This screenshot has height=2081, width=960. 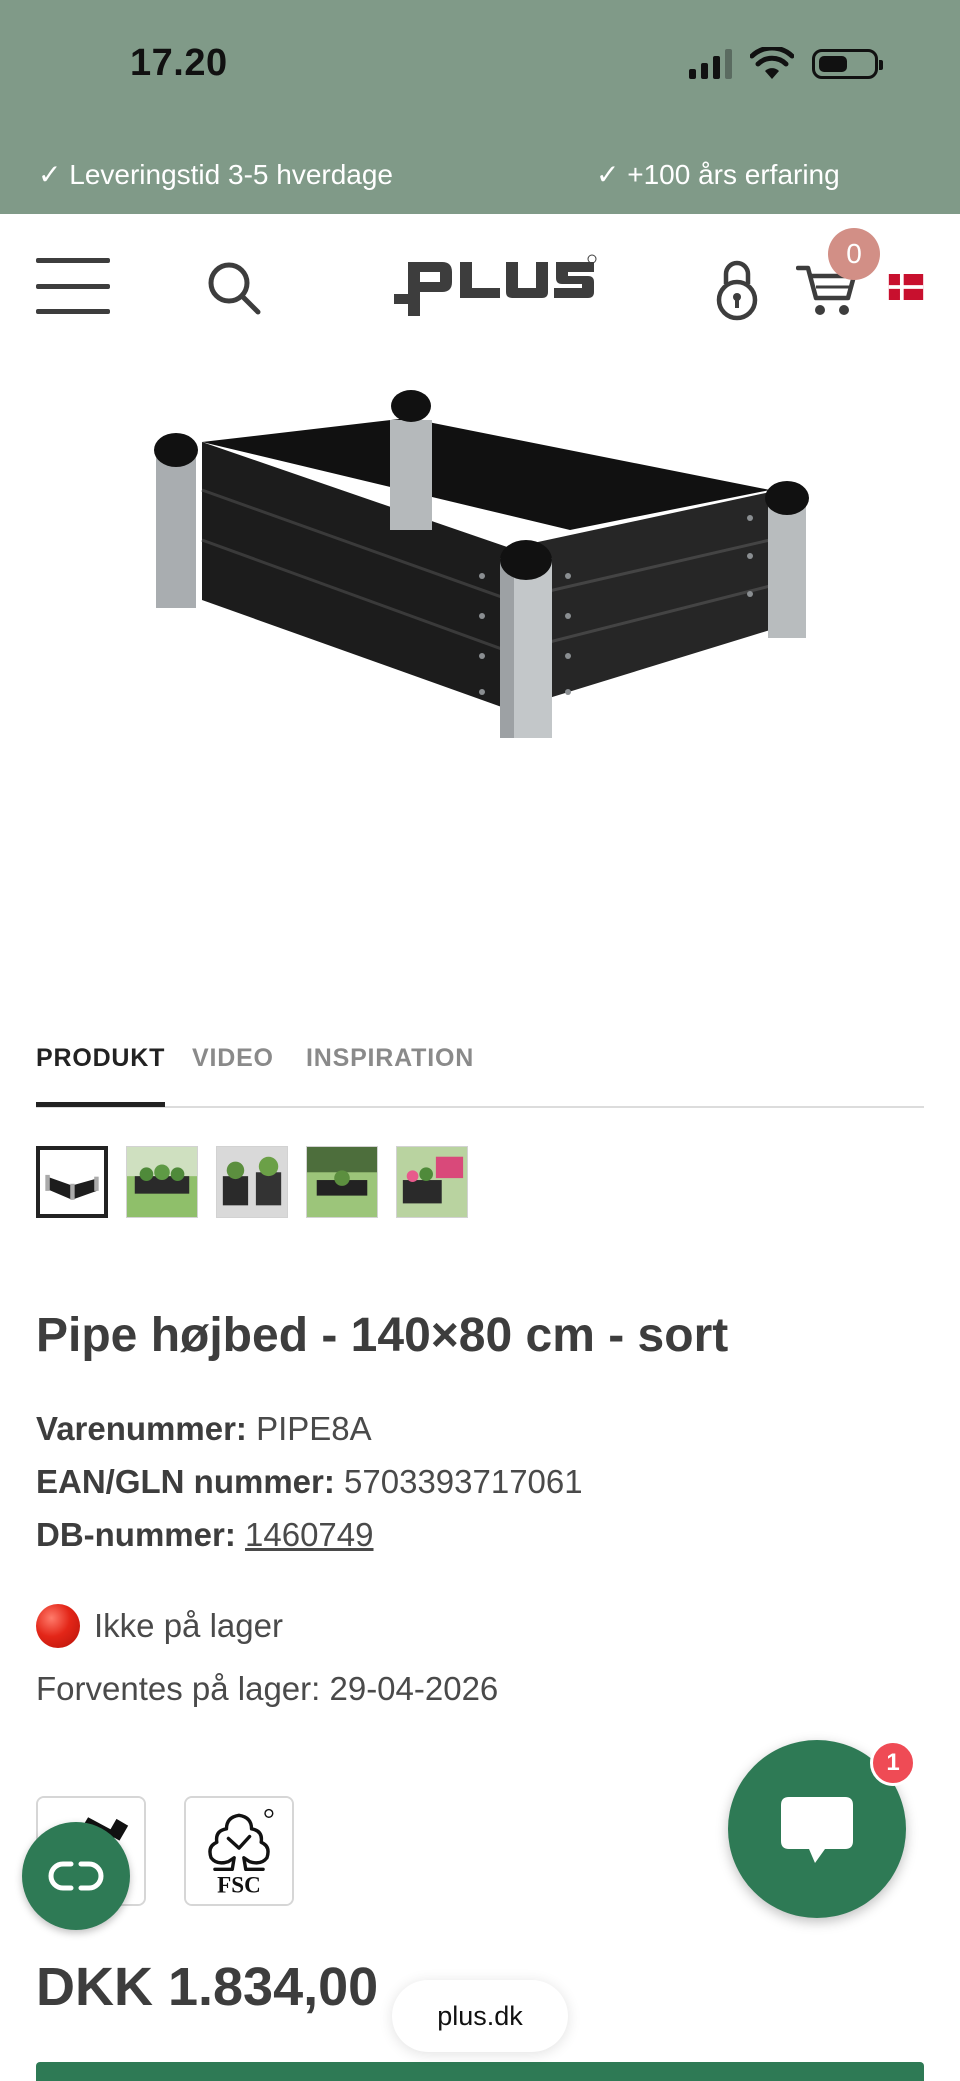 I want to click on ean-row: EAN/GLN nummer: 5703393717061, so click(x=309, y=1482).